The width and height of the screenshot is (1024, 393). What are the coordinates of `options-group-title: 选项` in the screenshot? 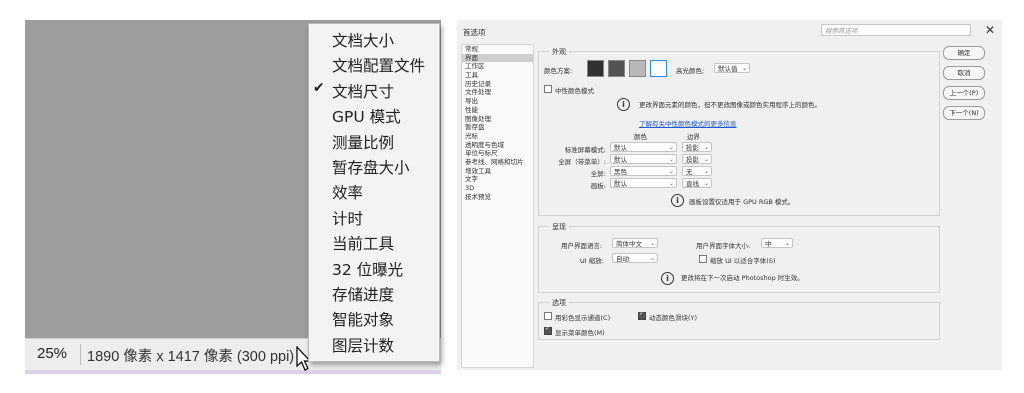 It's located at (559, 303).